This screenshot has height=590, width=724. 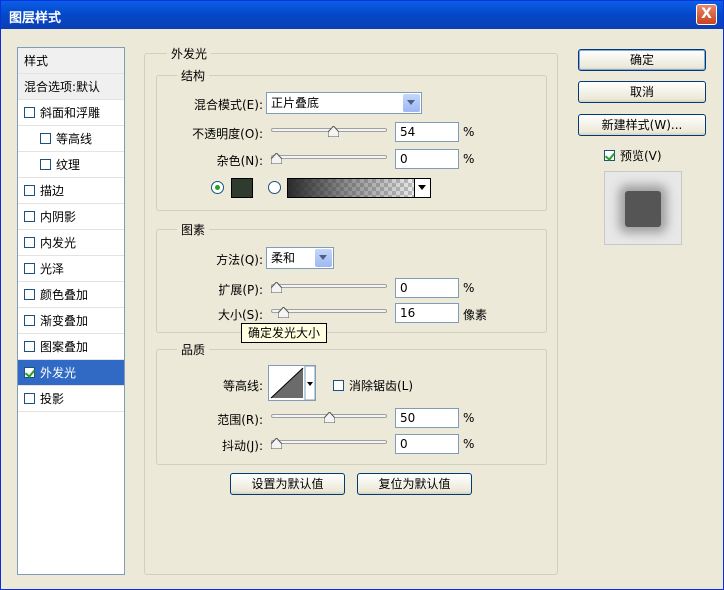 What do you see at coordinates (295, 103) in the screenshot?
I see `blend-mode-value: 正片叠底` at bounding box center [295, 103].